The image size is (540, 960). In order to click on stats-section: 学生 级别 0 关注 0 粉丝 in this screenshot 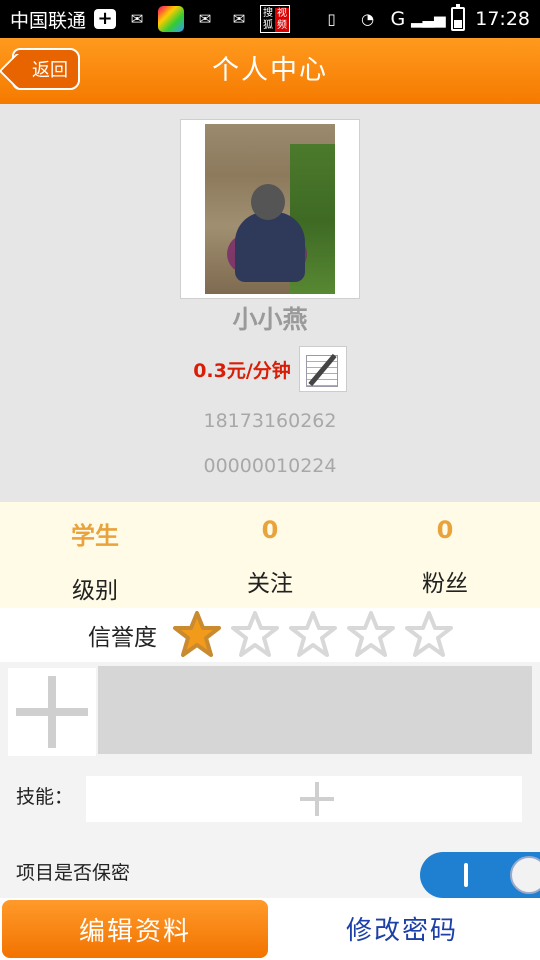, I will do `click(270, 555)`.